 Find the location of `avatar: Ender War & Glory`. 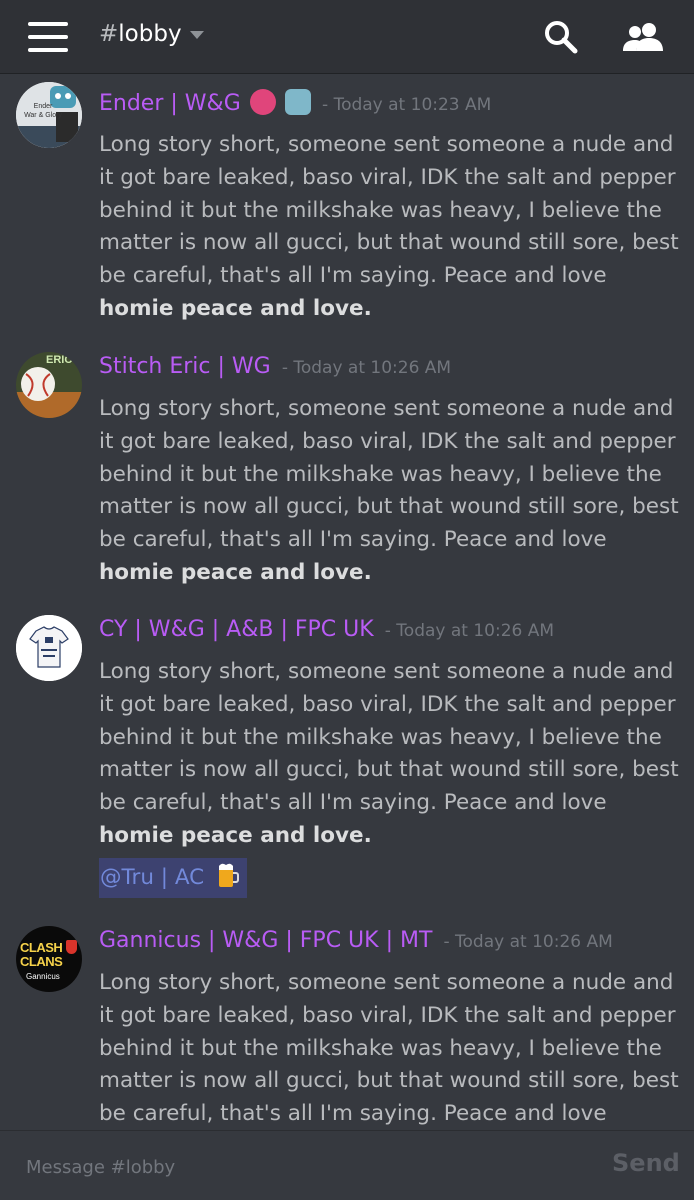

avatar: Ender War & Glory is located at coordinates (49, 115).